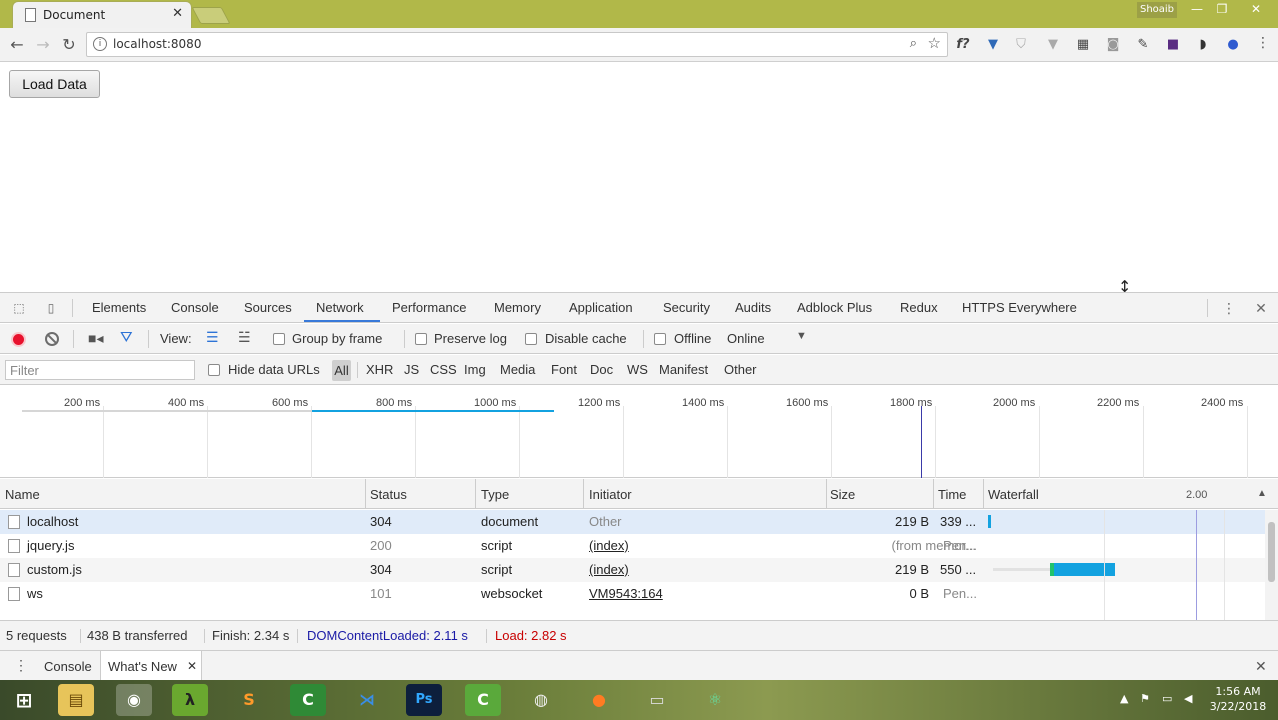  I want to click on profile-name: Shoaib, so click(1157, 10).